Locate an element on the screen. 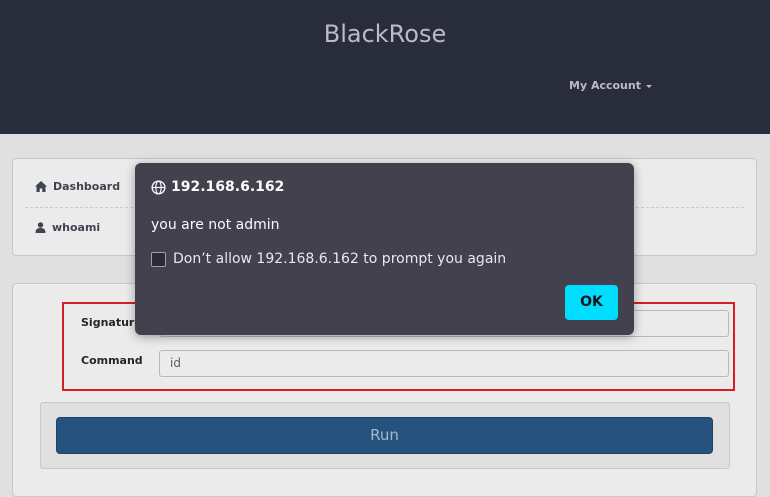  dialog-message: you are not admin is located at coordinates (215, 225).